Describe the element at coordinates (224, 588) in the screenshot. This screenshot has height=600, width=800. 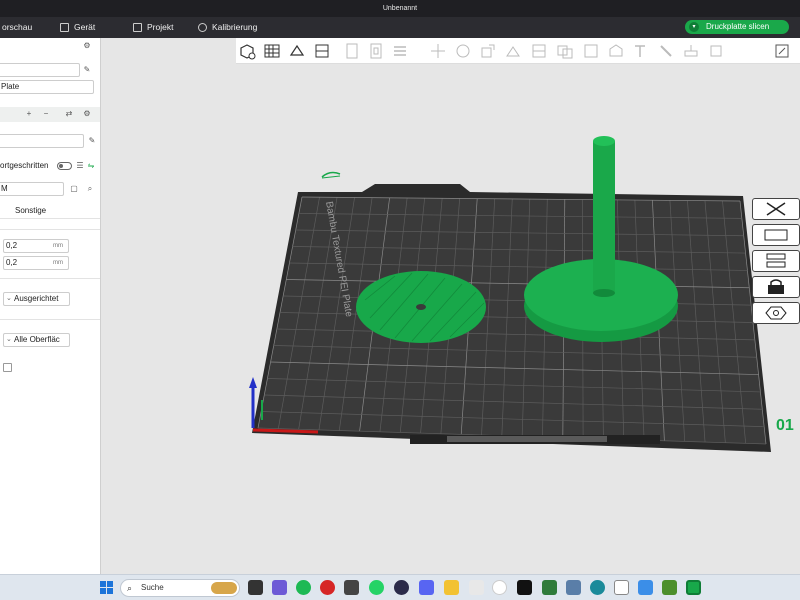
I see `search-highlight-icon` at that location.